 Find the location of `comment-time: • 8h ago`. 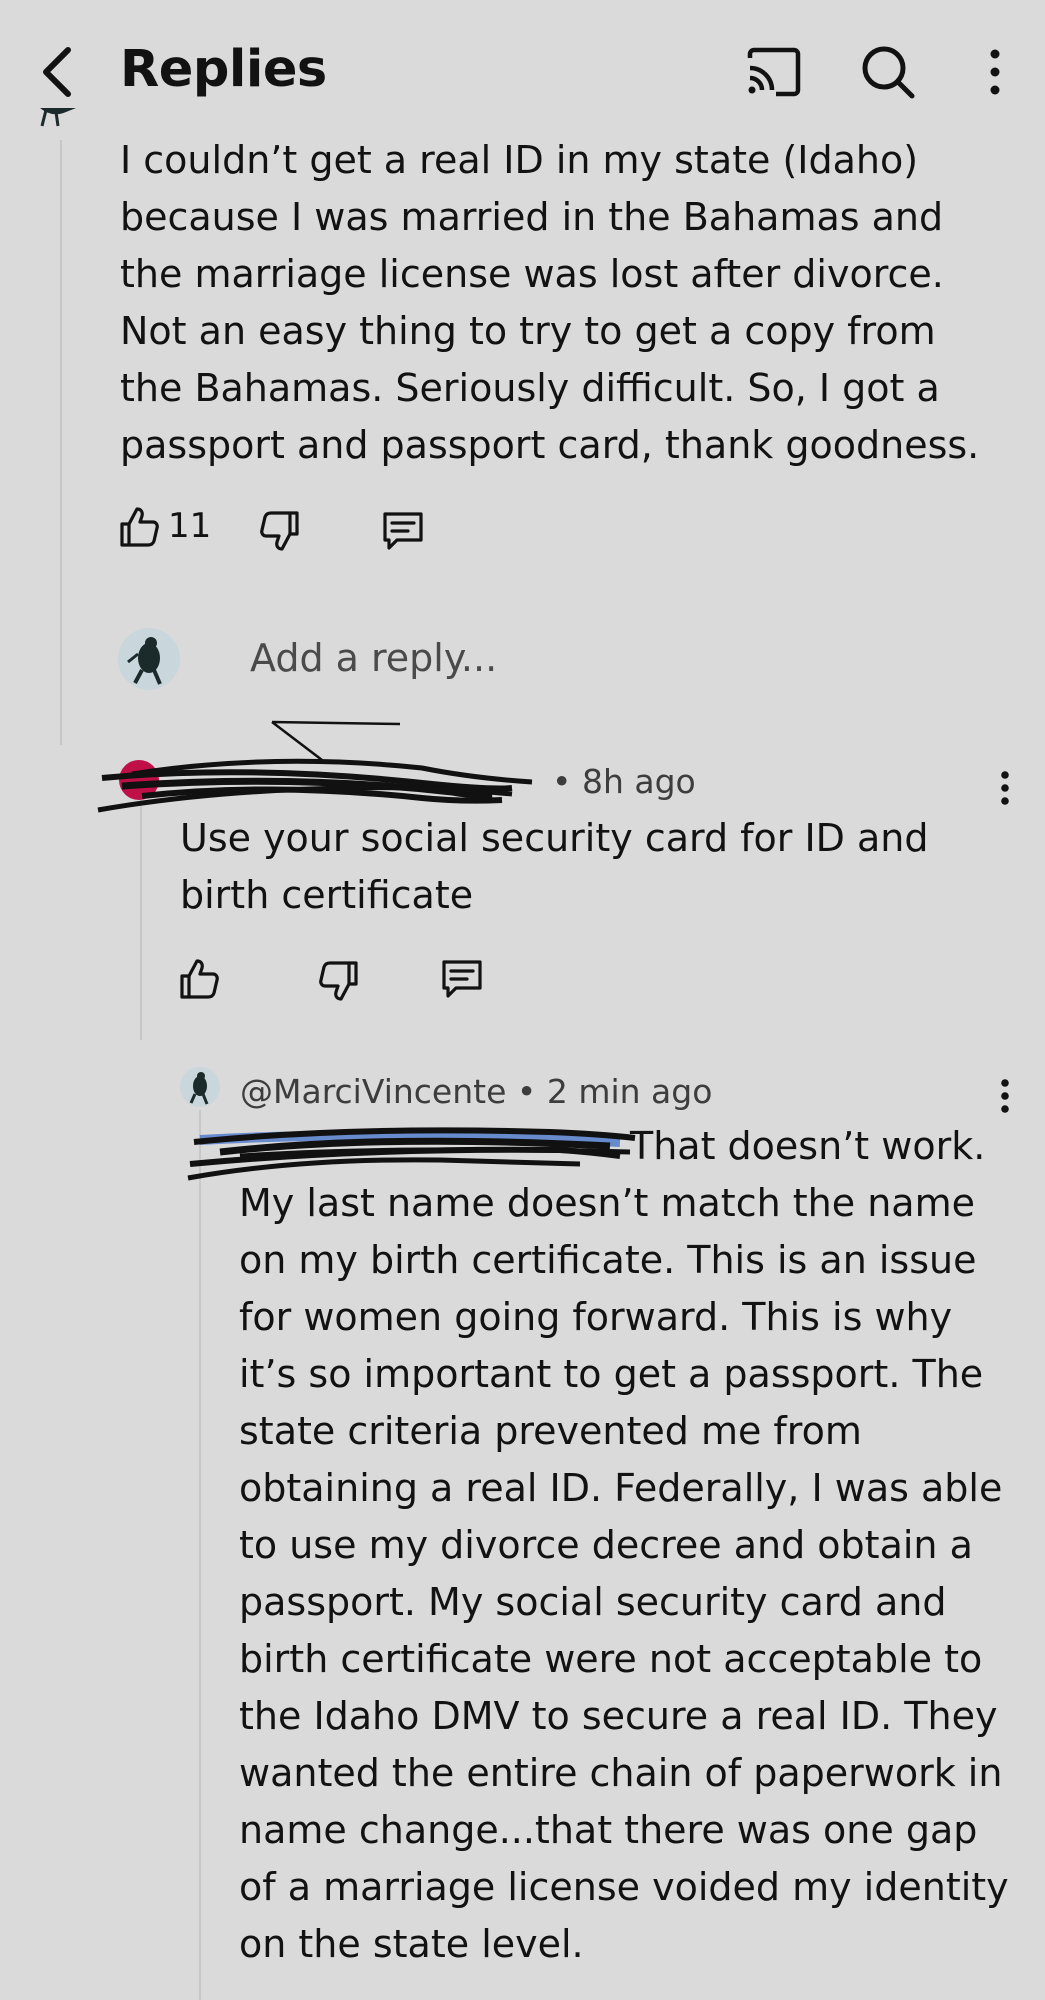

comment-time: • 8h ago is located at coordinates (624, 781).